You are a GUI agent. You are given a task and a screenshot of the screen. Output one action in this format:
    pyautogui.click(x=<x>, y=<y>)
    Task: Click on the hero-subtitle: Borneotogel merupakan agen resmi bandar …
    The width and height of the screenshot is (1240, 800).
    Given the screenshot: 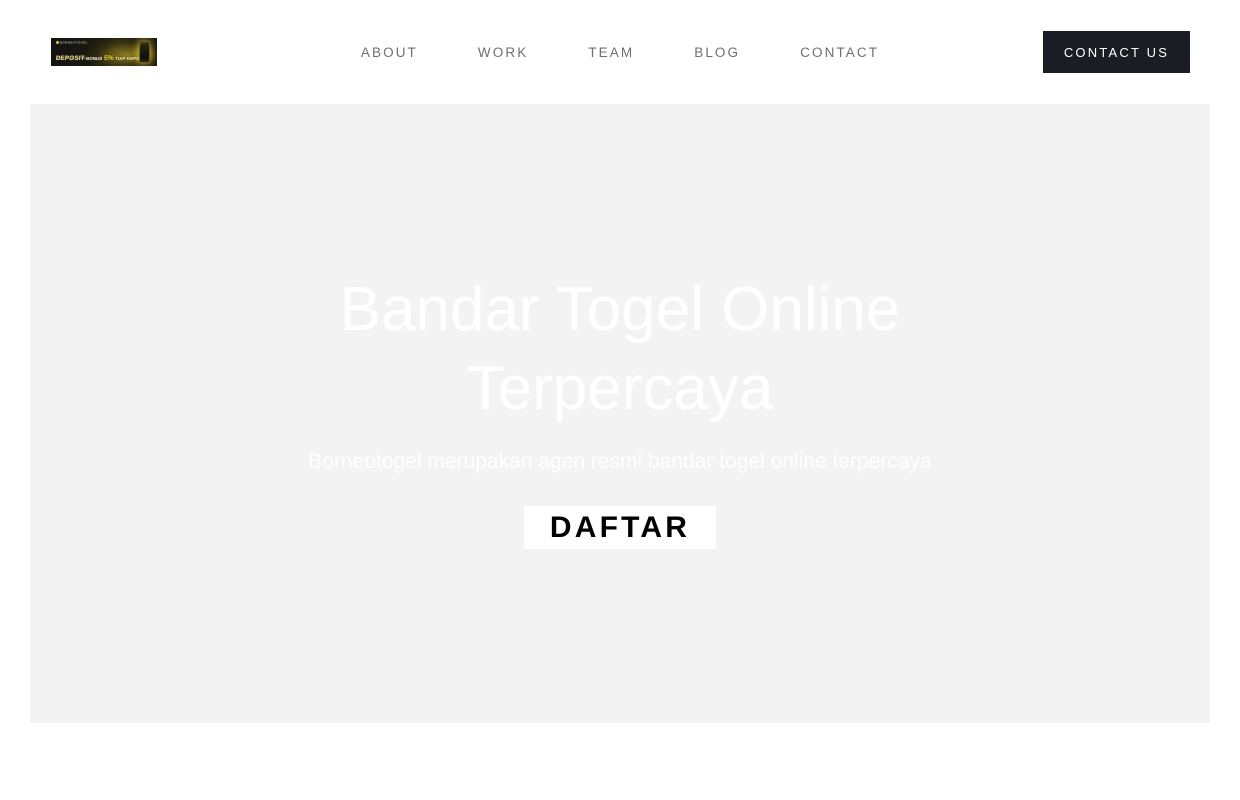 What is the action you would take?
    pyautogui.click(x=620, y=461)
    